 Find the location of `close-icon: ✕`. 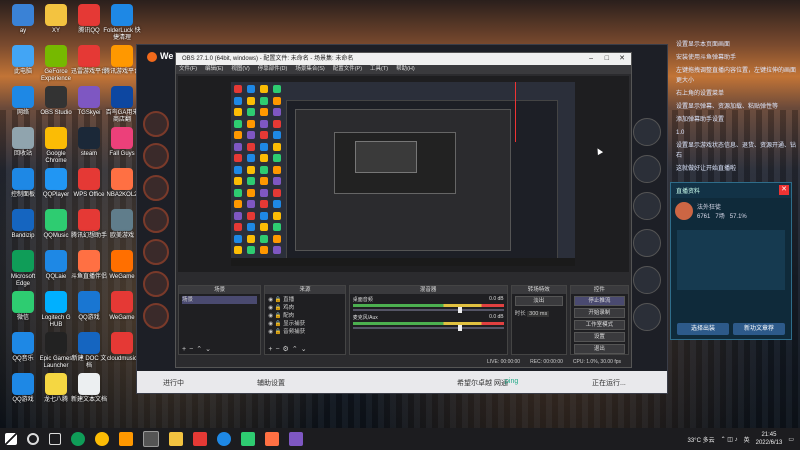

close-icon: ✕ is located at coordinates (784, 190).